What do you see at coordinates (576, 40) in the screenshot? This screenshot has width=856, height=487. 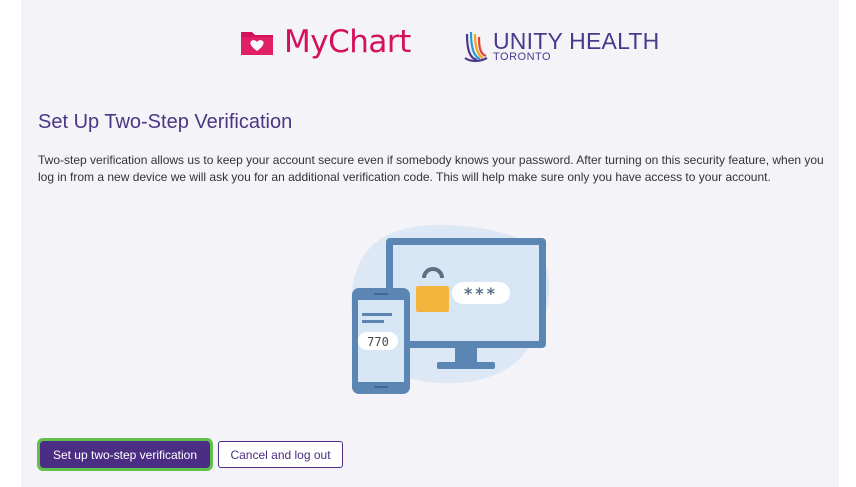 I see `unity-health-name: UNITY HEALTH` at bounding box center [576, 40].